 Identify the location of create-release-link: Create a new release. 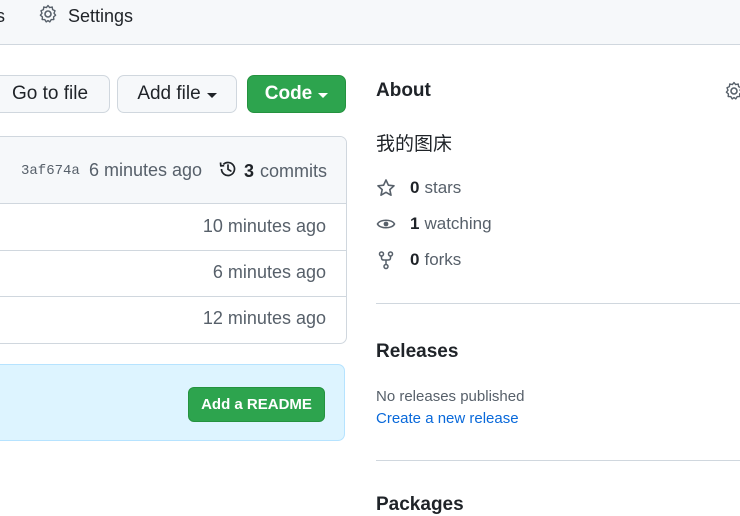
(447, 418).